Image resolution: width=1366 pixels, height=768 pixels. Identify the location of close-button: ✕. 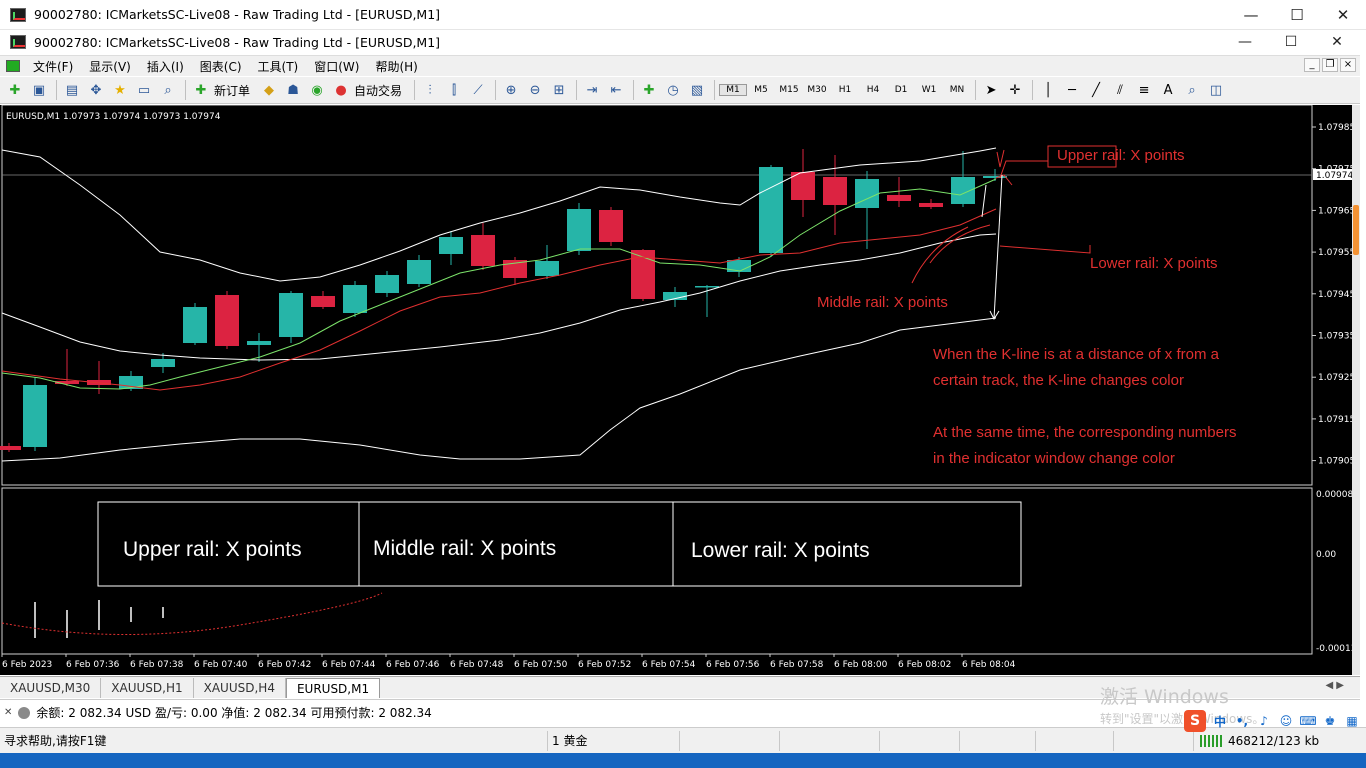
(1343, 15).